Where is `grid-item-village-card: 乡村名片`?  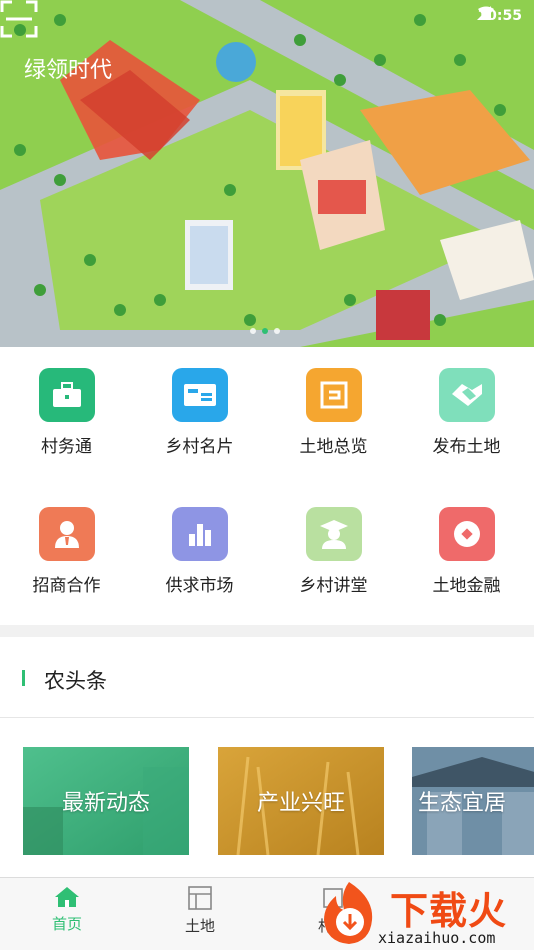 grid-item-village-card: 乡村名片 is located at coordinates (199, 402).